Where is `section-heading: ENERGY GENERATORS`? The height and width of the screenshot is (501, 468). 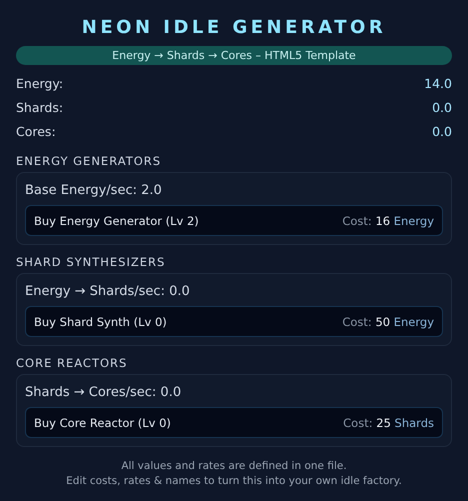 section-heading: ENERGY GENERATORS is located at coordinates (89, 161).